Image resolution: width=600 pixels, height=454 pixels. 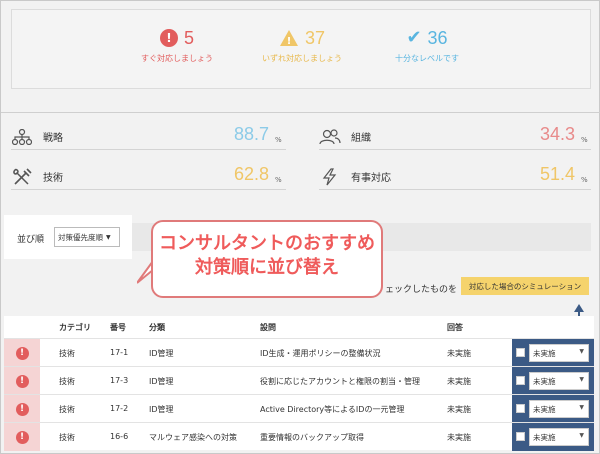 I want to click on row-number: 17-2, so click(x=119, y=408).